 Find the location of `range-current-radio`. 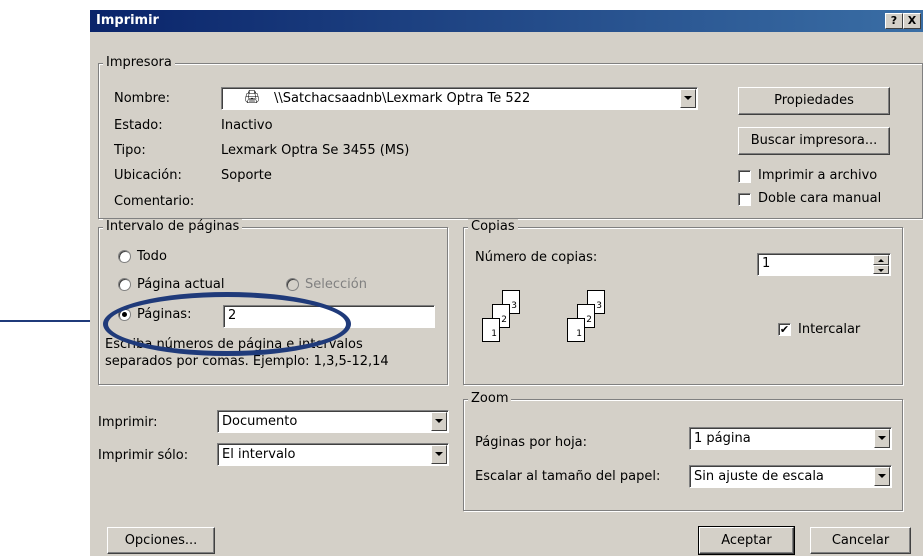

range-current-radio is located at coordinates (124, 284).